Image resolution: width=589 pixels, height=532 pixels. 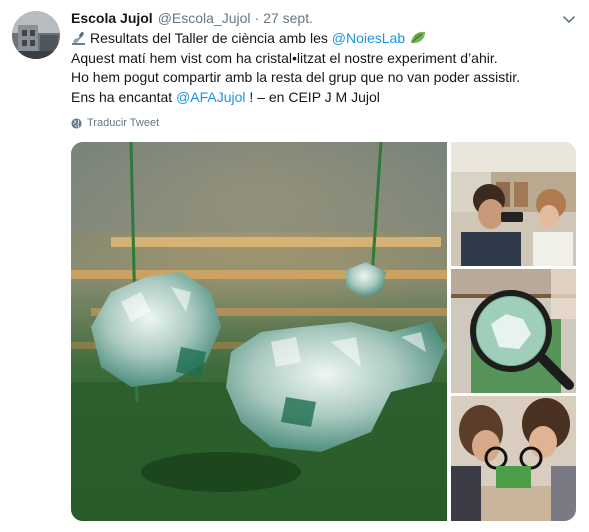 What do you see at coordinates (123, 123) in the screenshot?
I see `translate-label: Traducir Tweet` at bounding box center [123, 123].